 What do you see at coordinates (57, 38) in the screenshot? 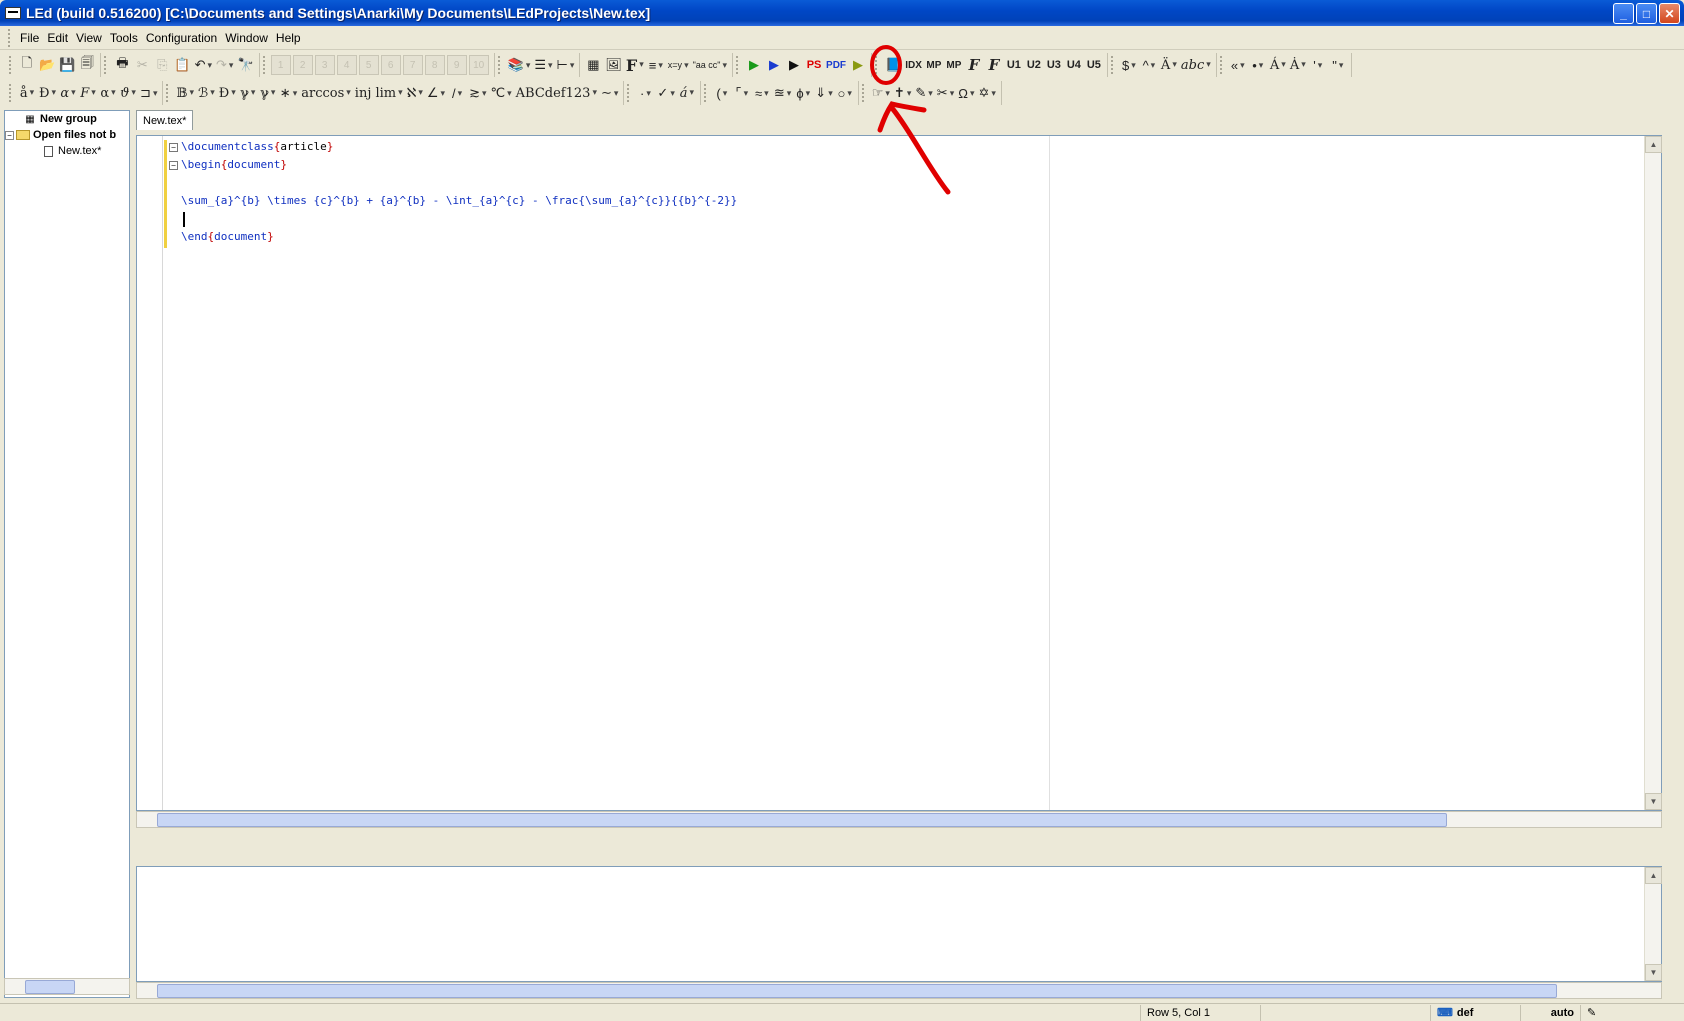
I see `menu-edit: Edit` at bounding box center [57, 38].